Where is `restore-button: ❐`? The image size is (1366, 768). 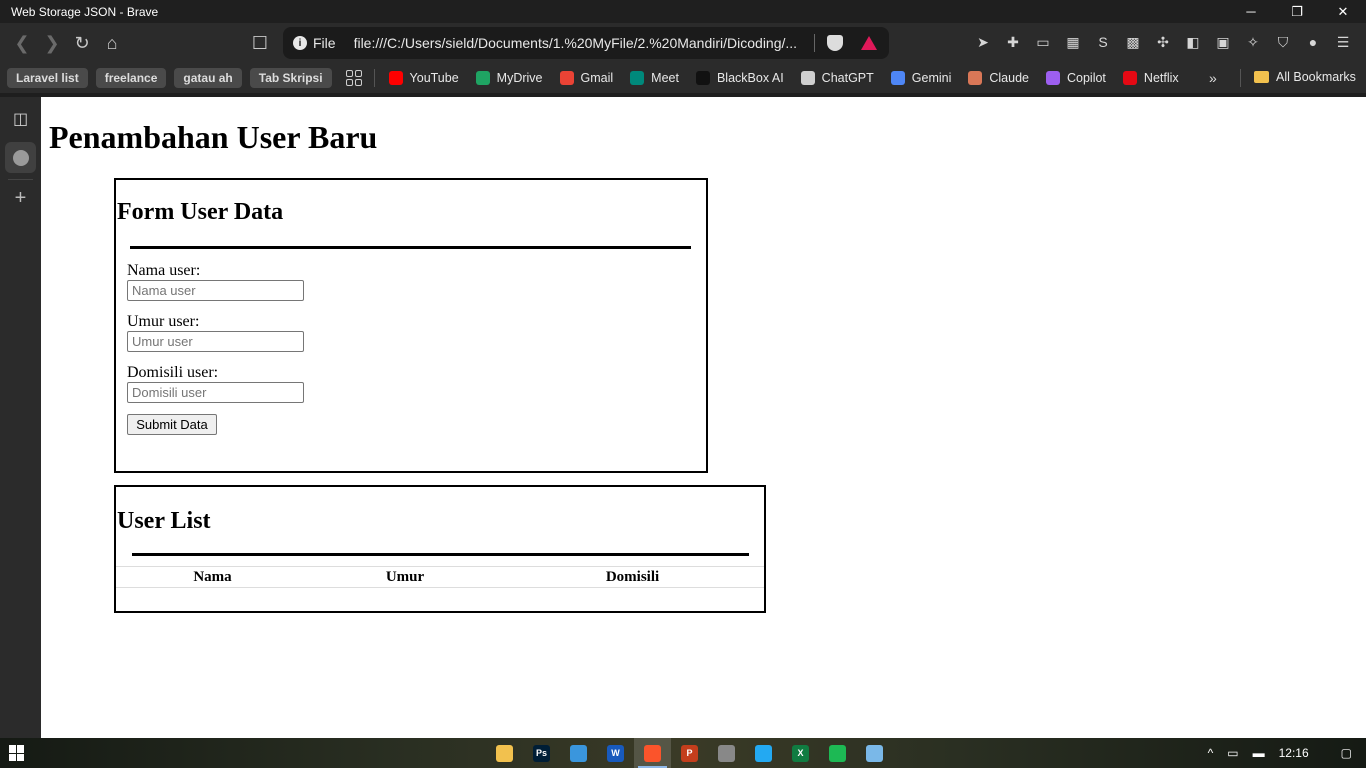
restore-button: ❐ is located at coordinates (1297, 11).